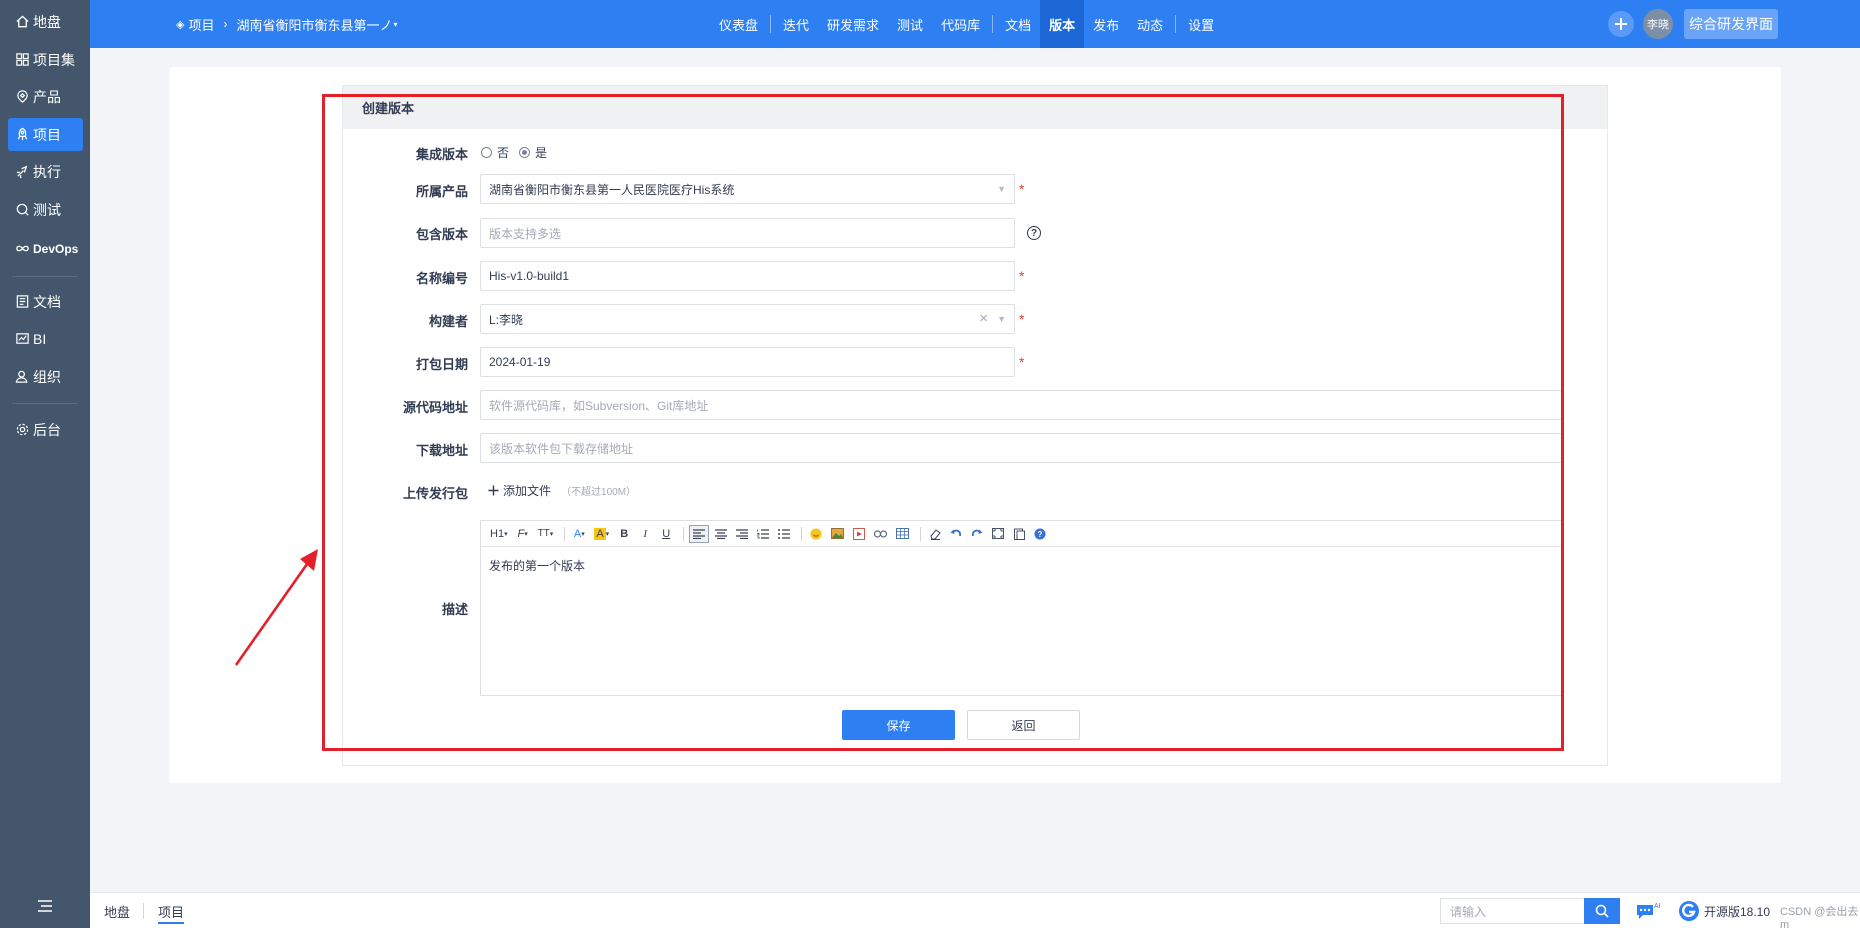 Image resolution: width=1860 pixels, height=928 pixels. Describe the element at coordinates (1731, 24) in the screenshot. I see `view-switch-button: 综合研发界面` at that location.